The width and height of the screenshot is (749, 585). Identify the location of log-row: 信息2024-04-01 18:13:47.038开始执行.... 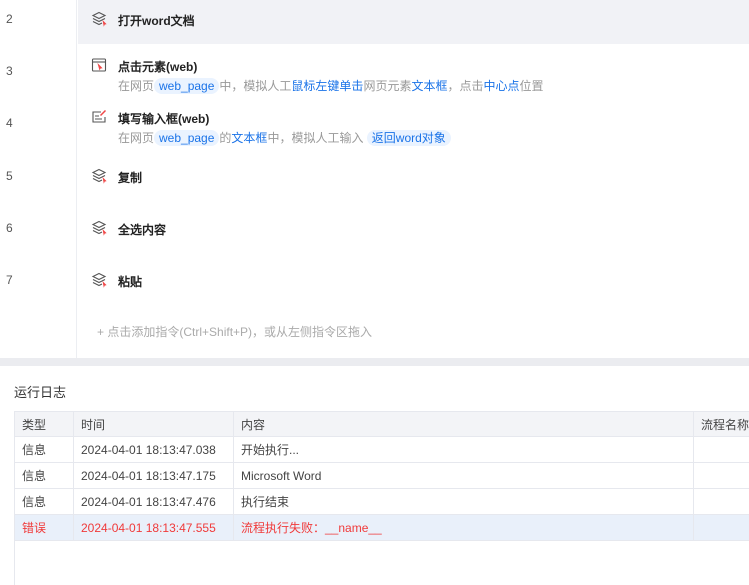
(382, 450).